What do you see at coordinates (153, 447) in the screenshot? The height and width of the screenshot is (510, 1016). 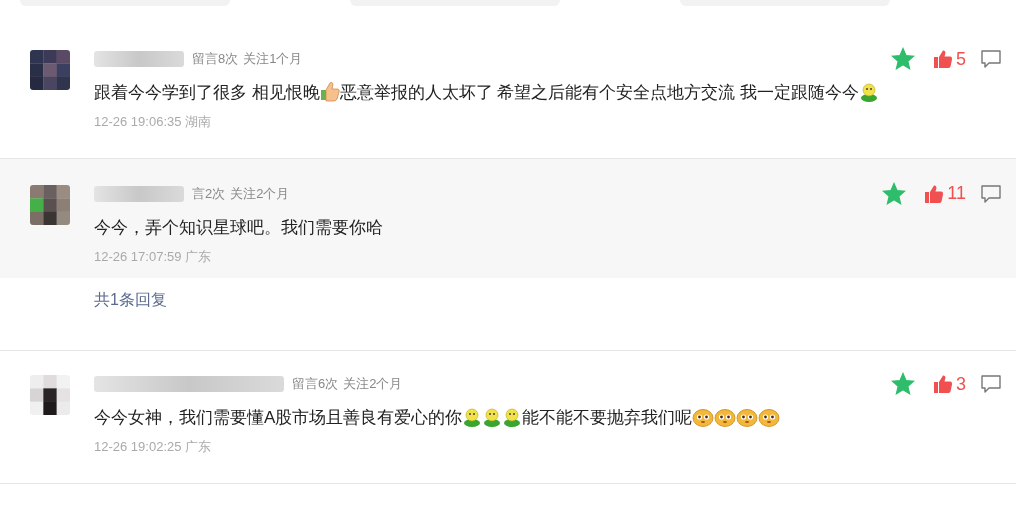 I see `comment-time: 12-26 19:02:25 广东` at bounding box center [153, 447].